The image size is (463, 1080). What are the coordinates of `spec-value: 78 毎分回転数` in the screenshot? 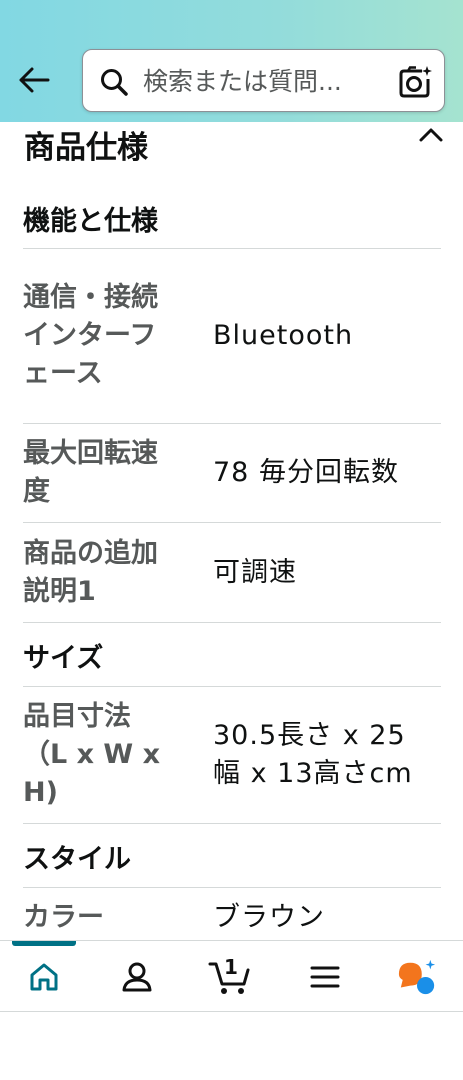 It's located at (306, 472).